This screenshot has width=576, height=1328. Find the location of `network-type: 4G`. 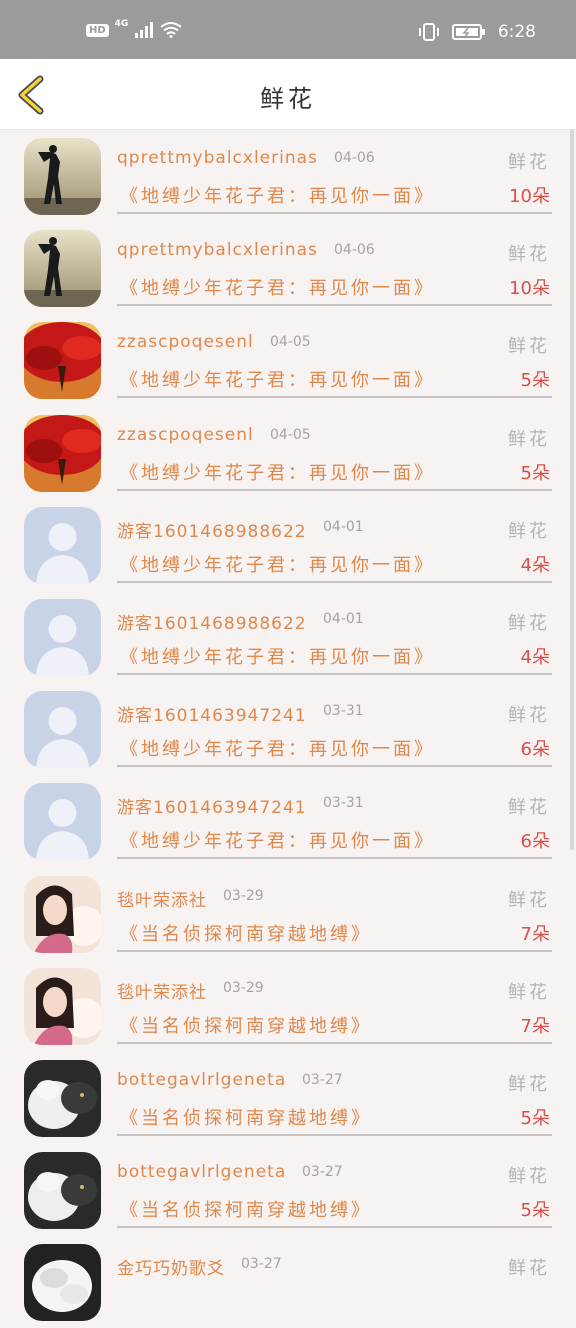

network-type: 4G is located at coordinates (121, 24).